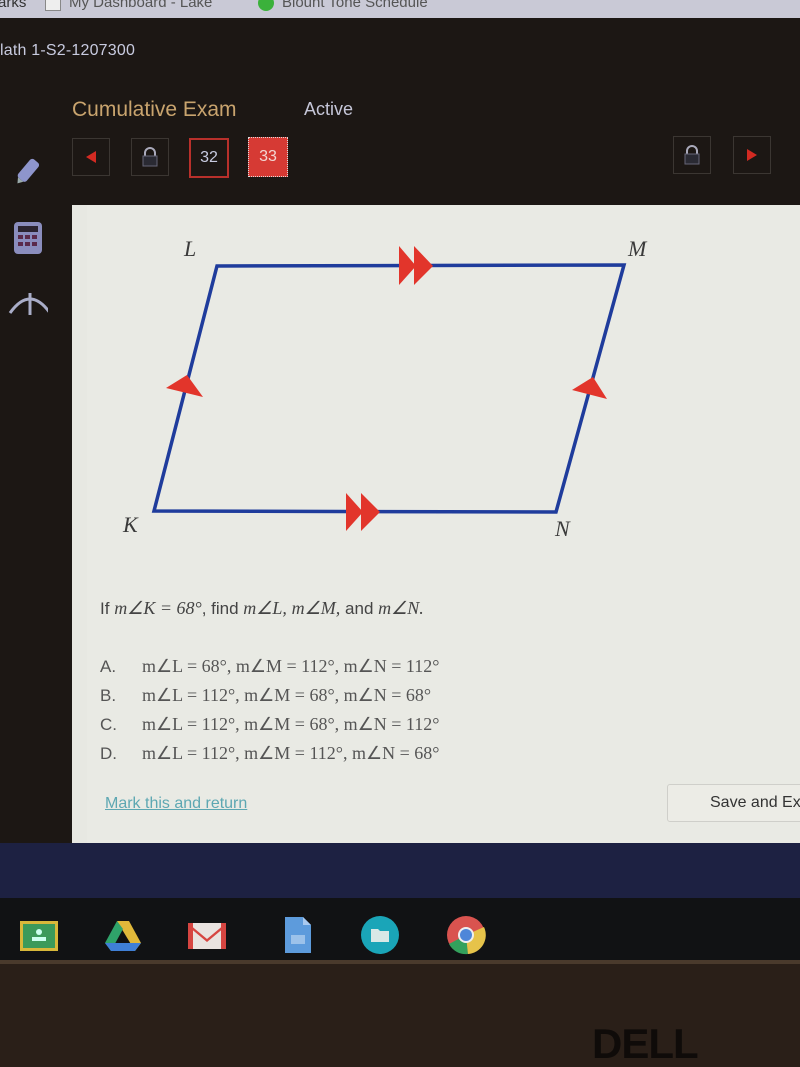 Image resolution: width=800 pixels, height=1067 pixels. What do you see at coordinates (189, 248) in the screenshot?
I see `vertex-label-l: L` at bounding box center [189, 248].